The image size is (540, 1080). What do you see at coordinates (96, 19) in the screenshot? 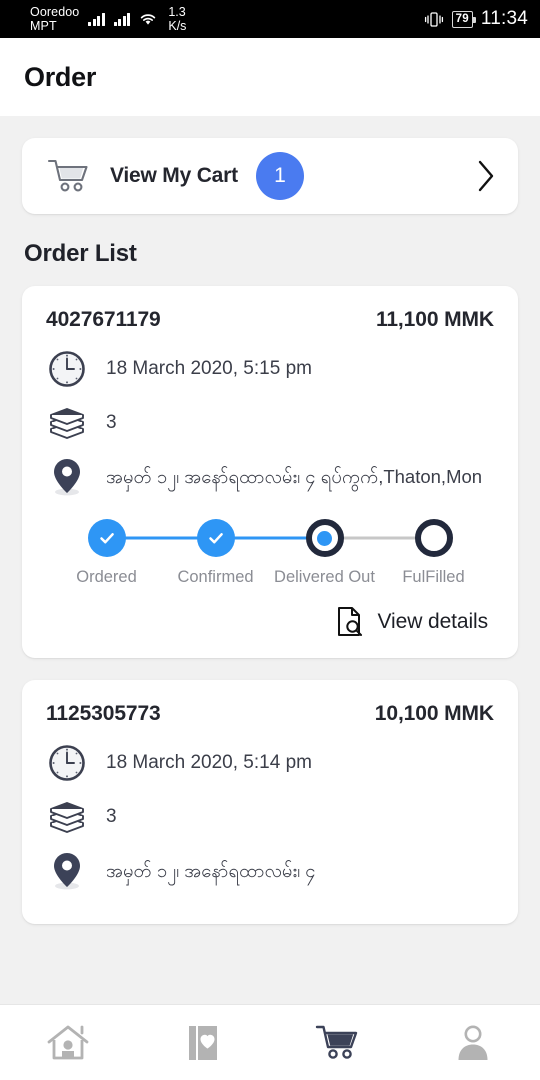
I see `signal-bars-icon` at bounding box center [96, 19].